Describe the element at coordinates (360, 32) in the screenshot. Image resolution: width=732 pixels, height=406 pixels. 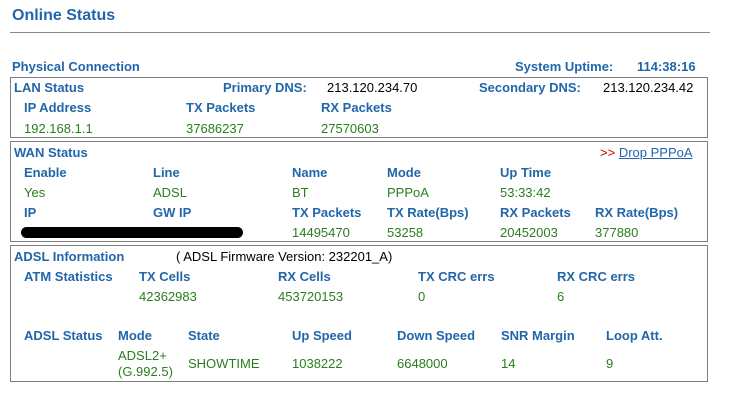
I see `title-divider` at that location.